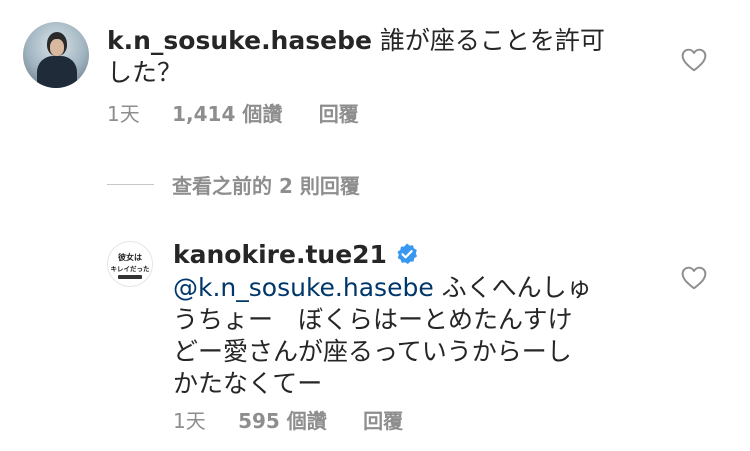 The width and height of the screenshot is (750, 451). I want to click on comment-meta: 1天 595 個讚 回覆, so click(288, 419).